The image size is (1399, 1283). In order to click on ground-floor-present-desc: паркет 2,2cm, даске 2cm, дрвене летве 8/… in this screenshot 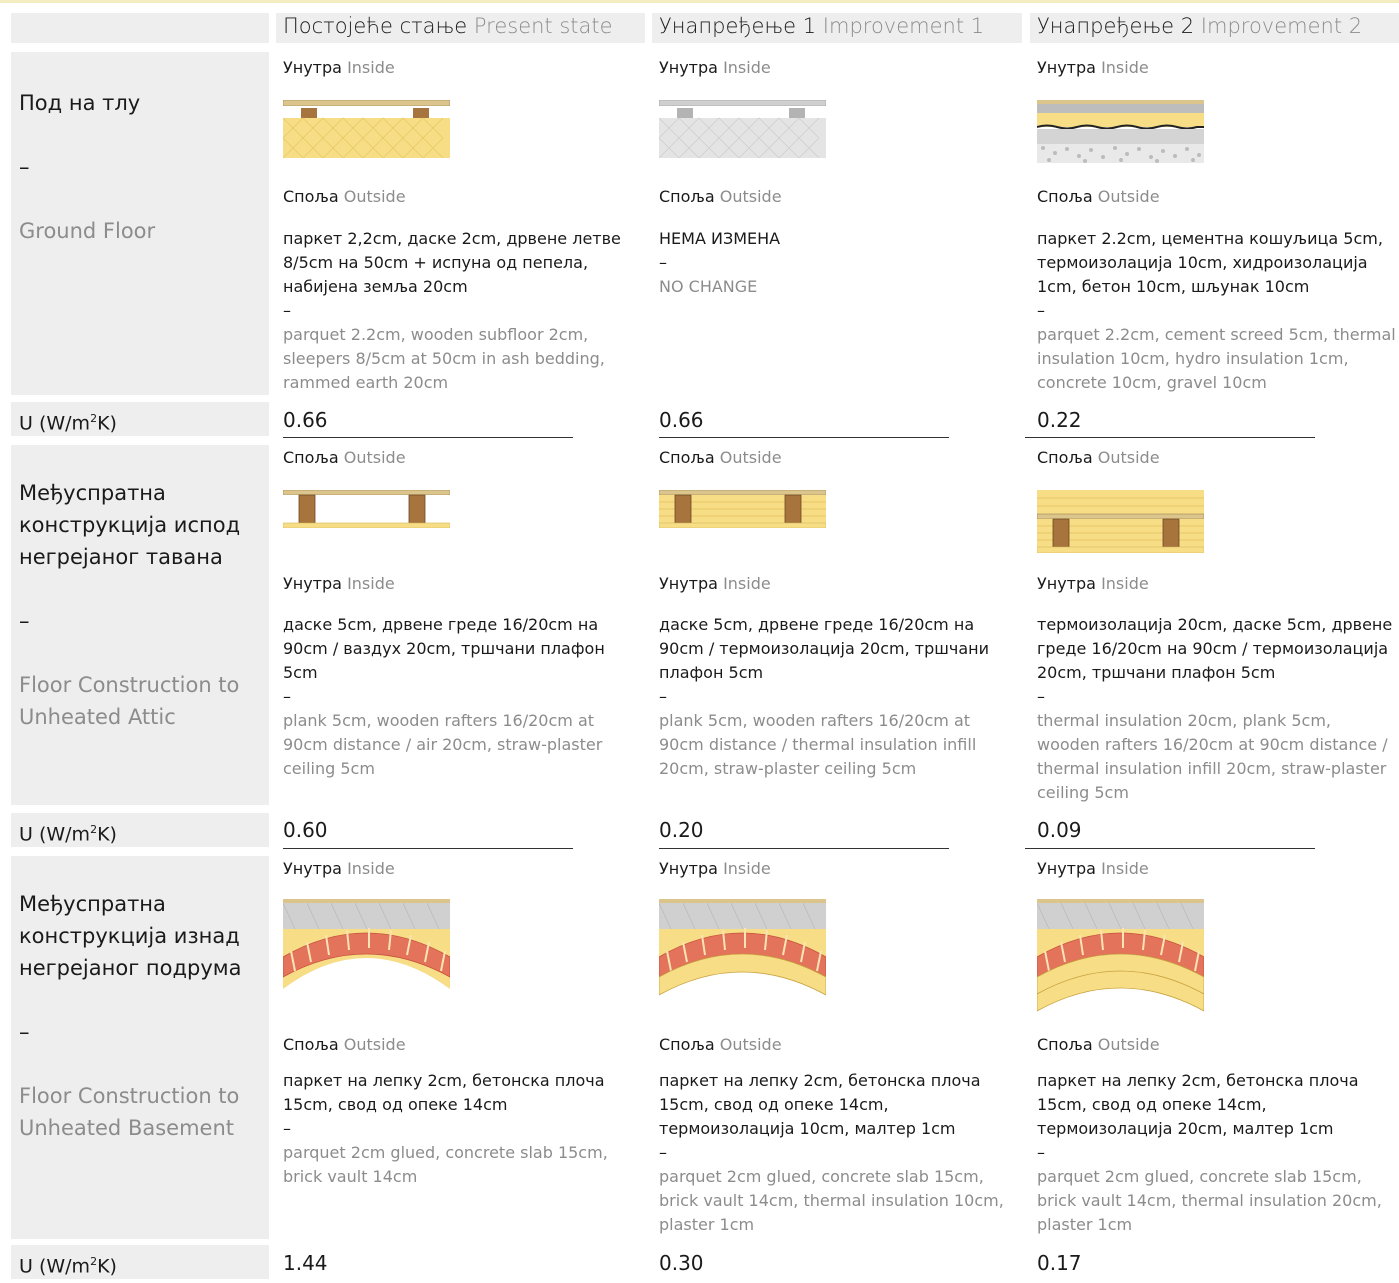, I will do `click(452, 310)`.